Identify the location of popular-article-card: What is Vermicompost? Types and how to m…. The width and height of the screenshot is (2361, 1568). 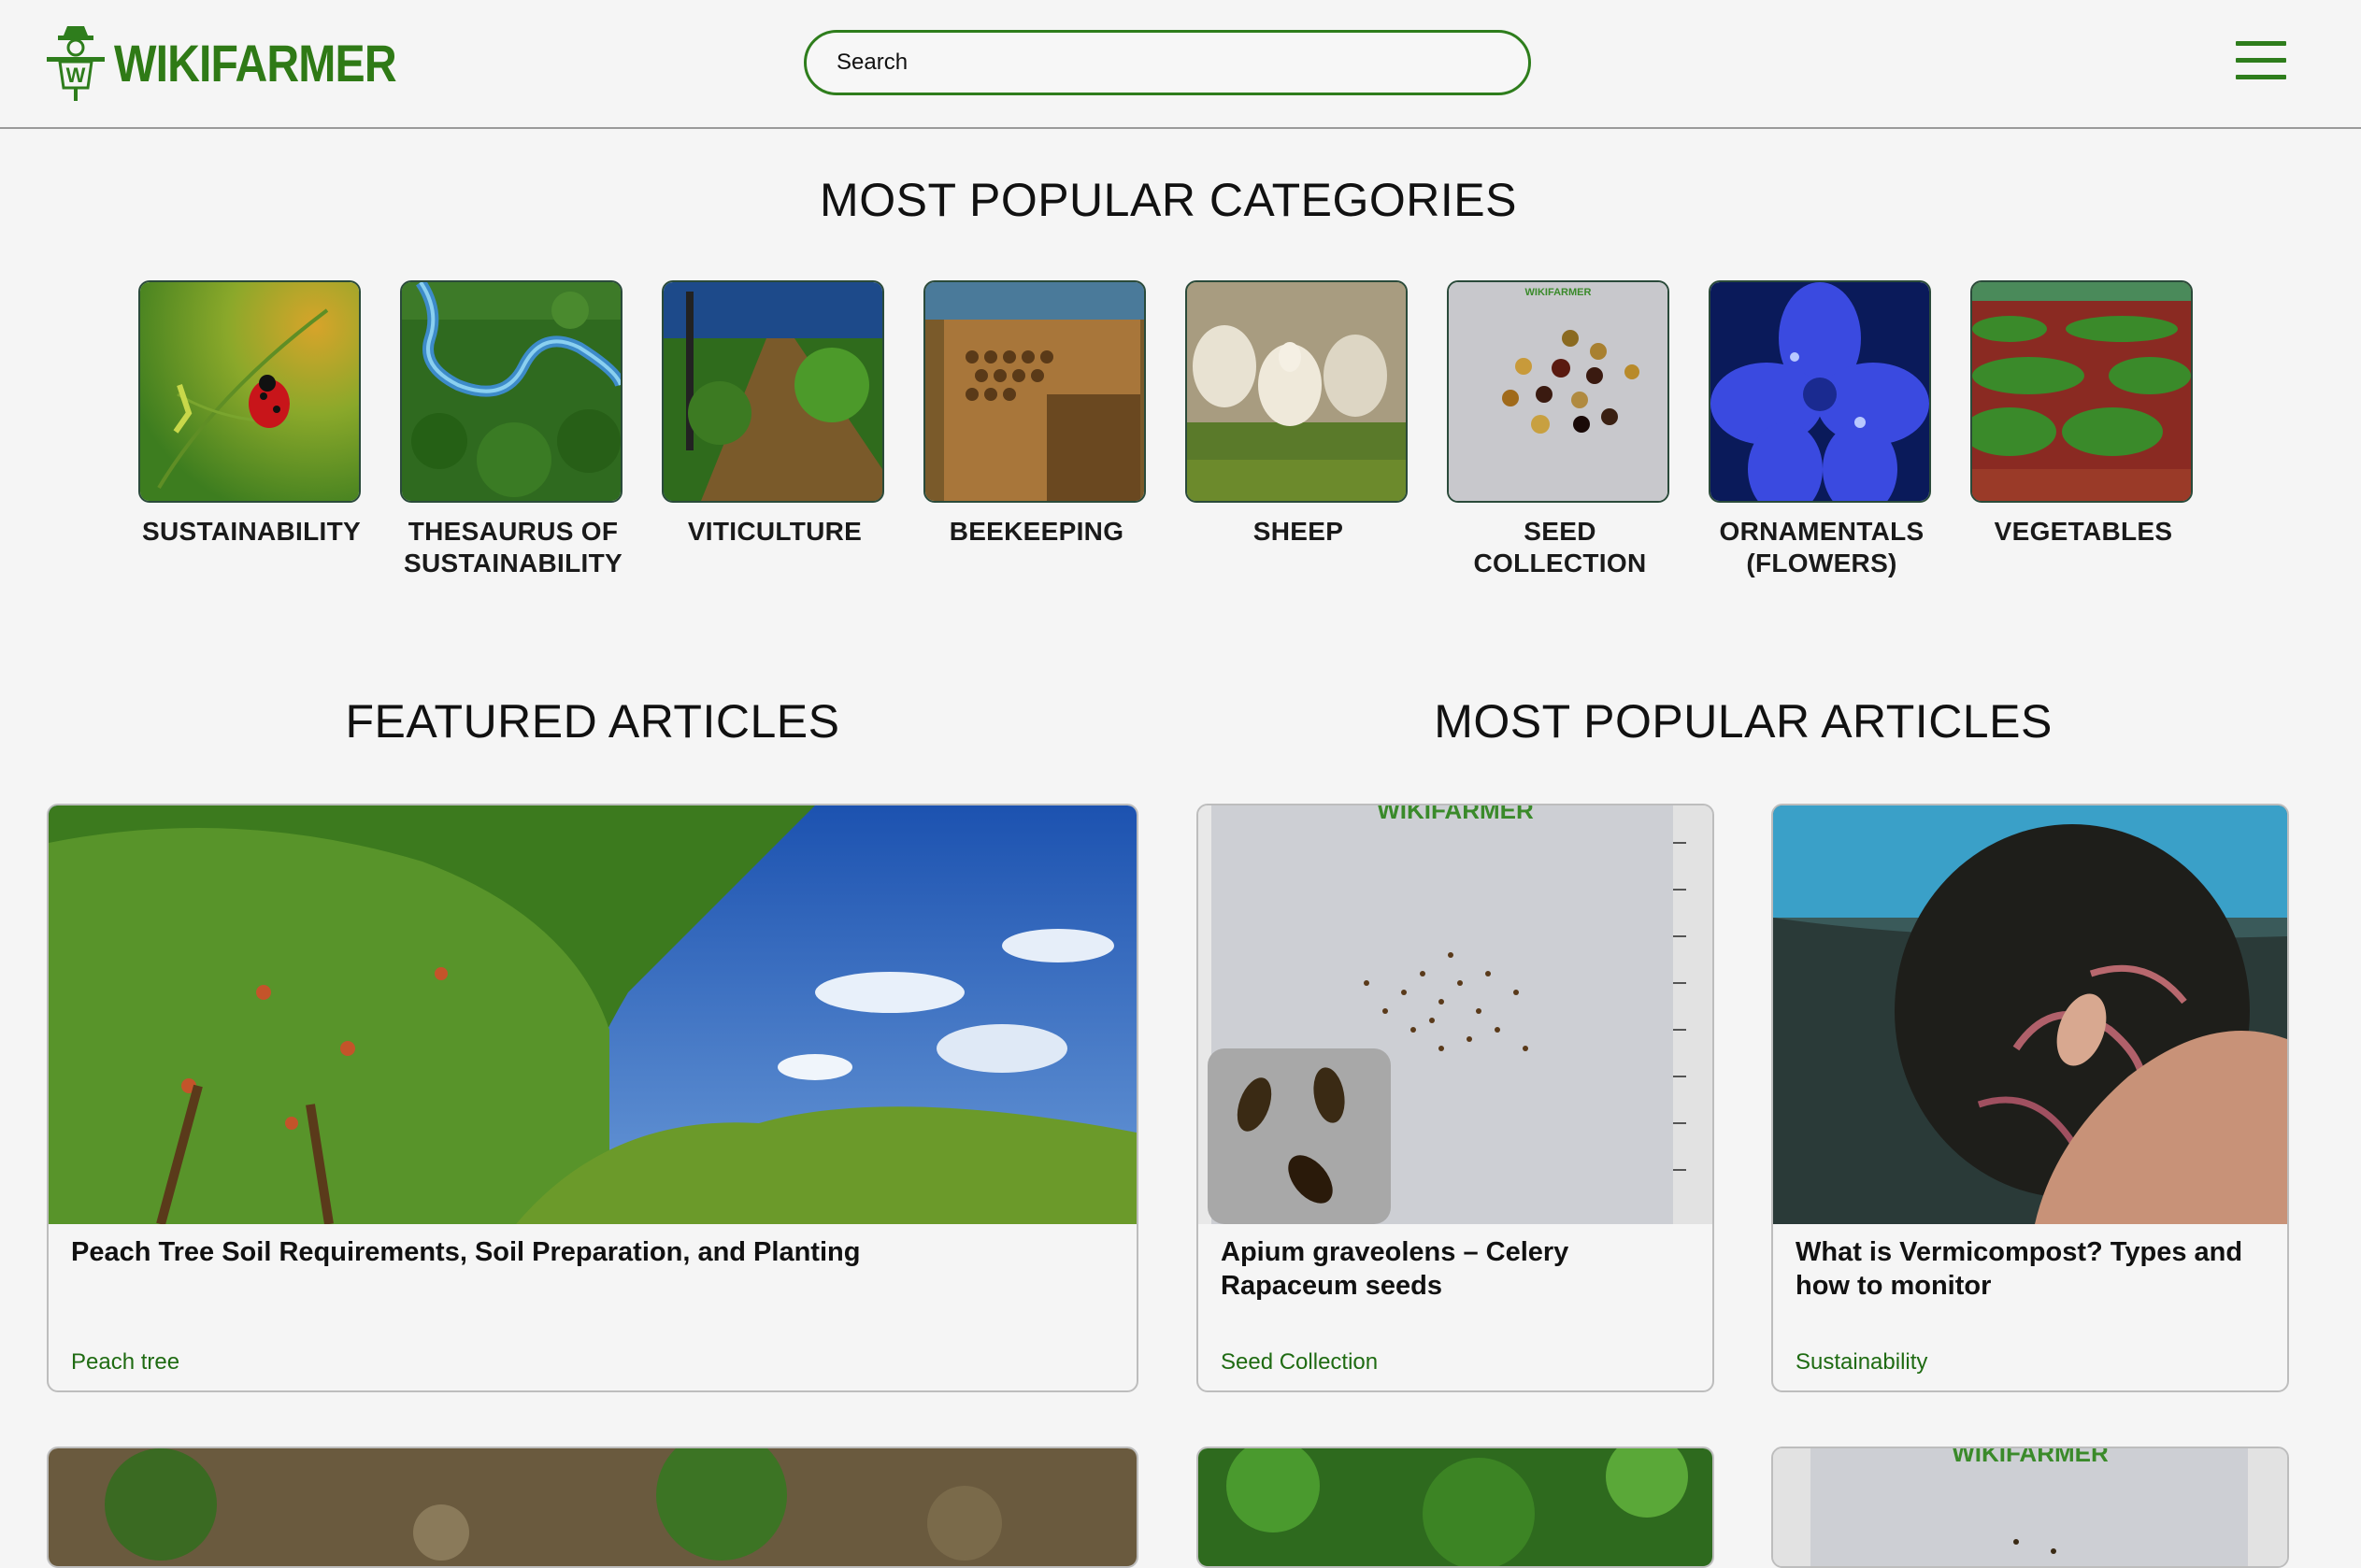
(2030, 1098).